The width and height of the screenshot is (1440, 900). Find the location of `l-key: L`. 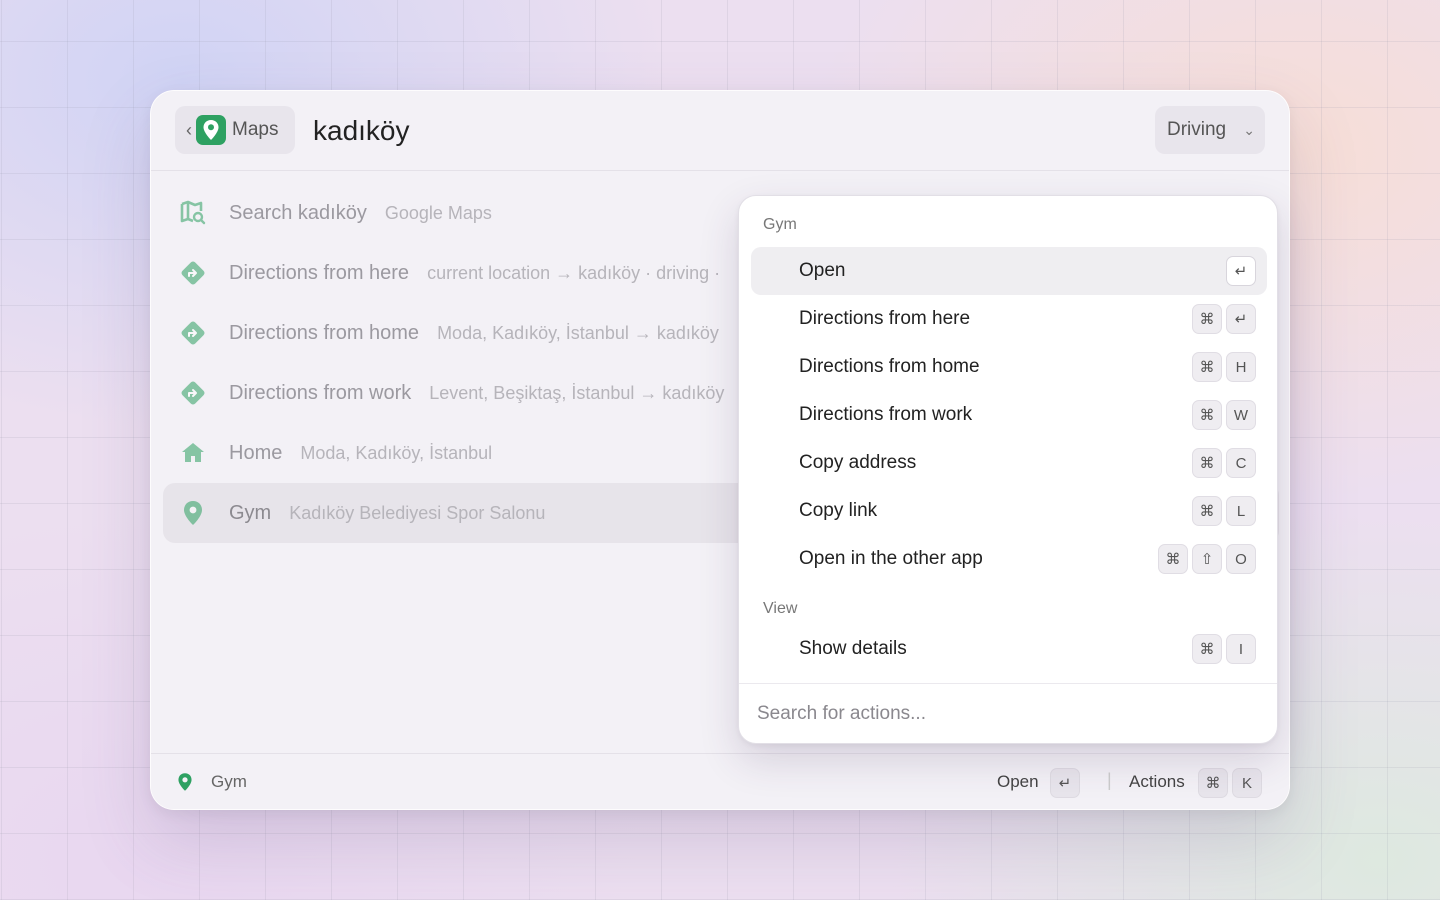

l-key: L is located at coordinates (1241, 511).